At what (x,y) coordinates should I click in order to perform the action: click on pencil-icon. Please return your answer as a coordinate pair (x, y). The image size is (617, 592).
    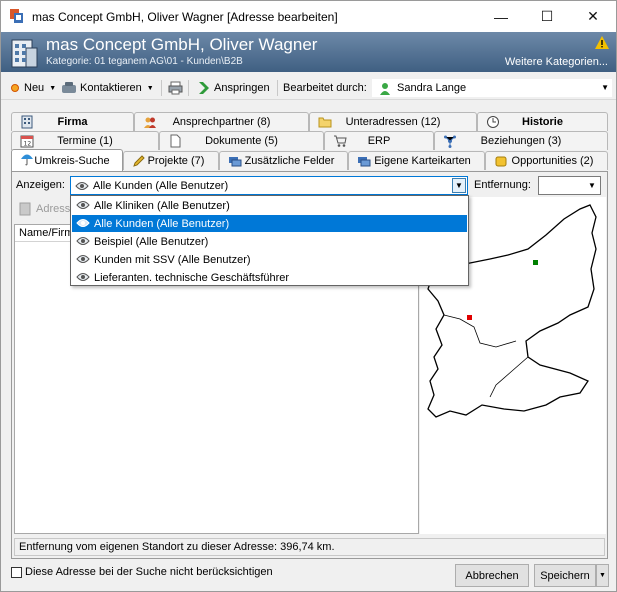
    Looking at the image, I should click on (139, 161).